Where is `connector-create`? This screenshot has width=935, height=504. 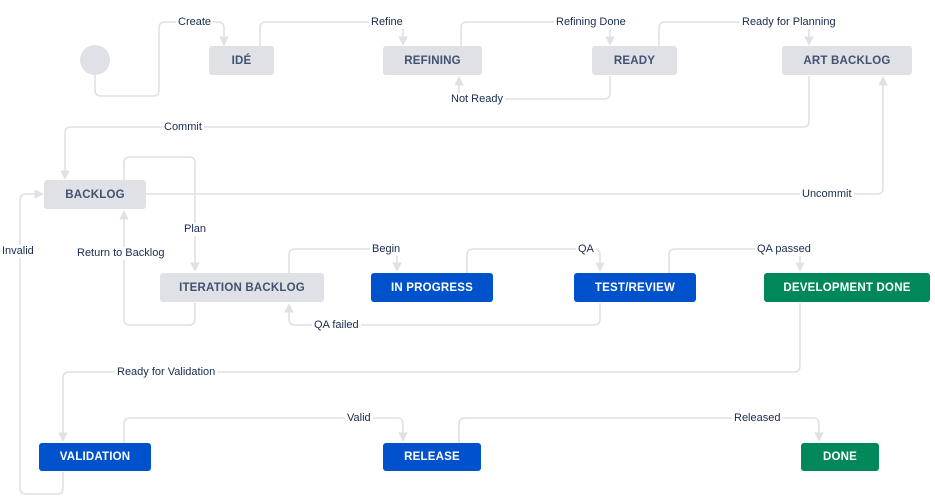 connector-create is located at coordinates (161, 59).